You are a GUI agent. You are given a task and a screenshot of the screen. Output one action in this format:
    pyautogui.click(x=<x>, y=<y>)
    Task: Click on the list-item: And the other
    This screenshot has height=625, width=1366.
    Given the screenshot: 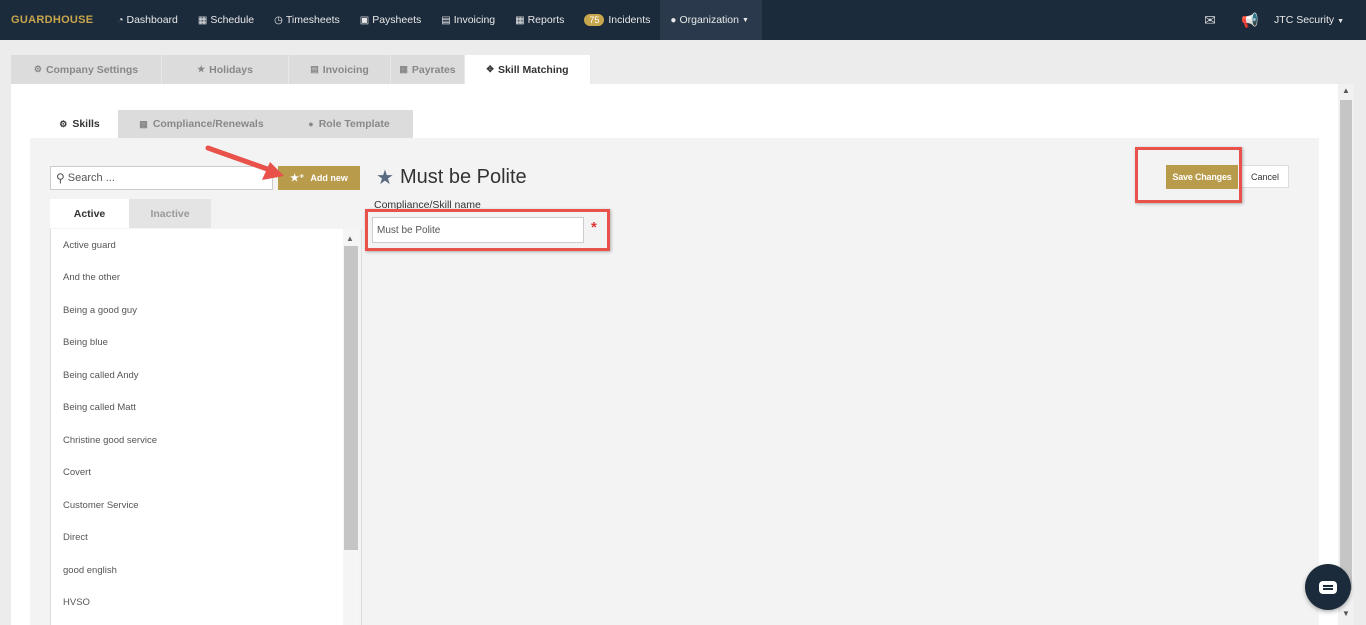 What is the action you would take?
    pyautogui.click(x=197, y=278)
    